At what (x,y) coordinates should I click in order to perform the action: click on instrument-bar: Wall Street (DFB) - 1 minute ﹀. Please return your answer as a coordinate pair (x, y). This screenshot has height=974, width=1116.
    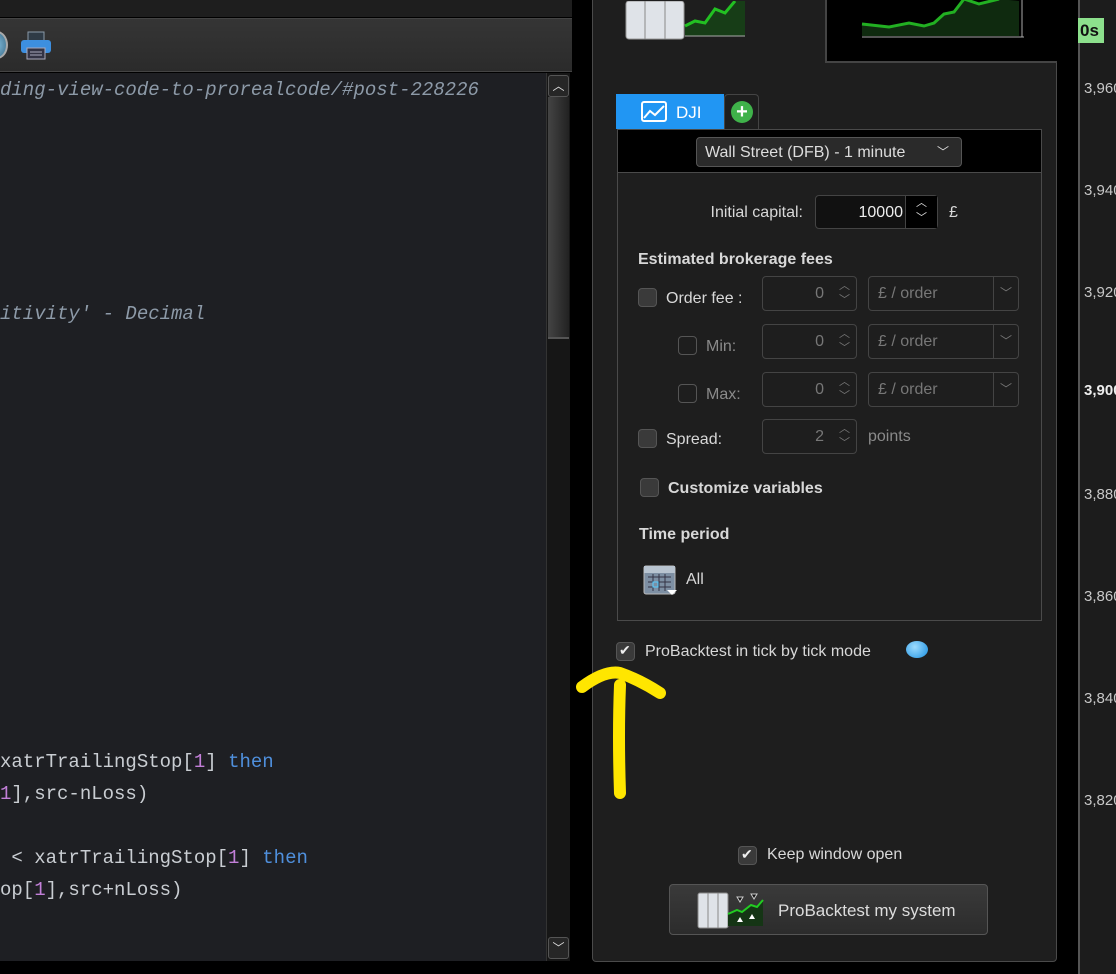
    Looking at the image, I should click on (829, 151).